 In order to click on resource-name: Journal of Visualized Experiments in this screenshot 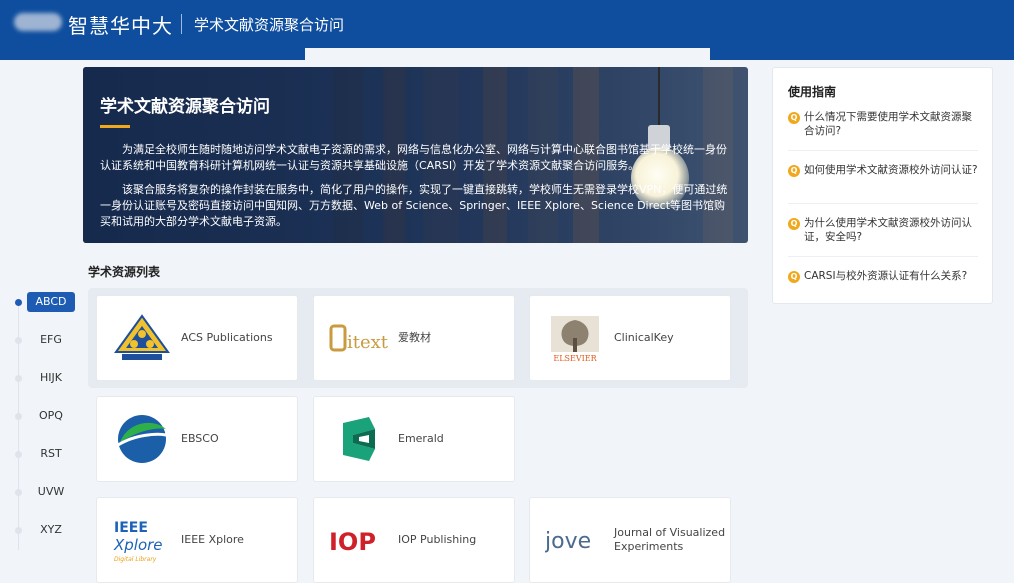, I will do `click(670, 539)`.